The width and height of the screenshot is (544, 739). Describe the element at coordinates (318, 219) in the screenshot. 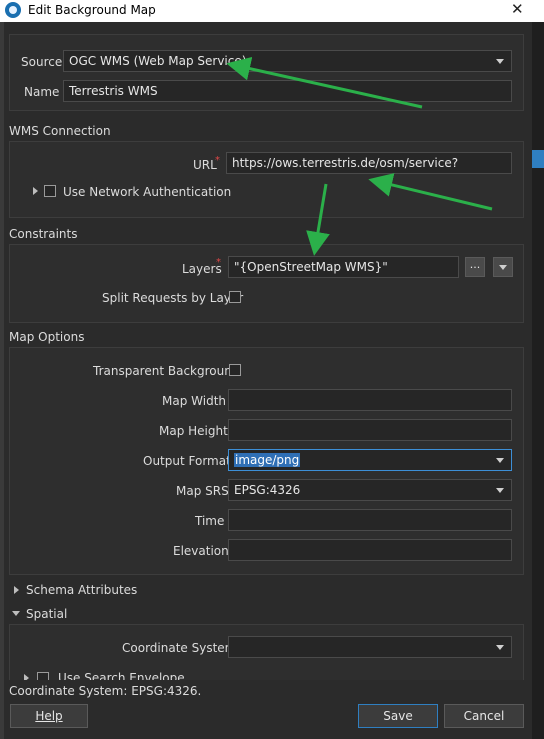

I see `annotation-arrow-layers` at that location.